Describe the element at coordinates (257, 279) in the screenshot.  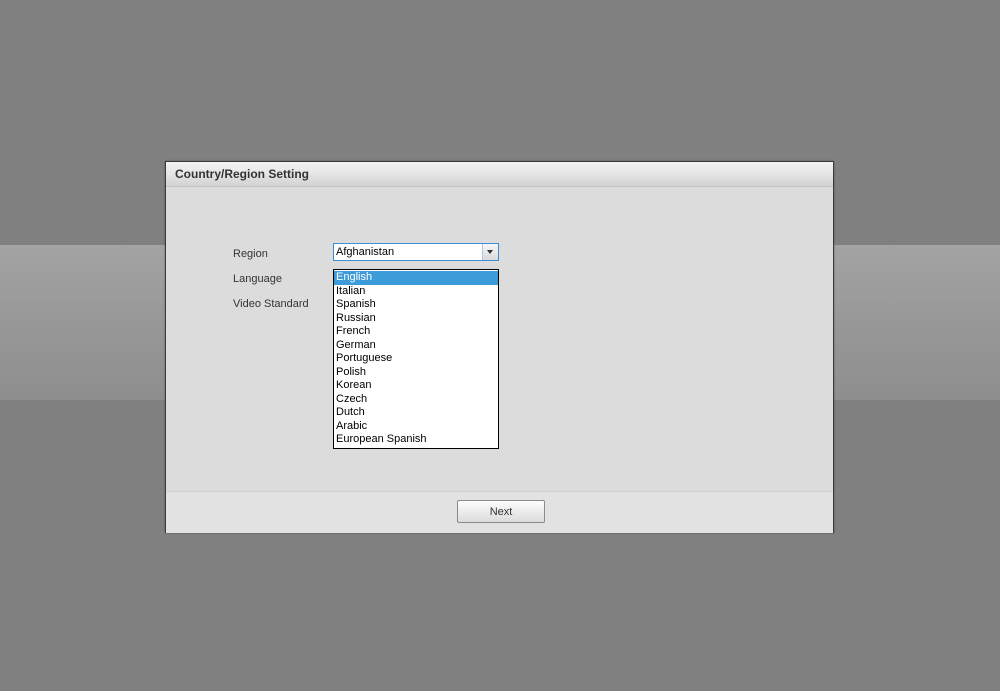
I see `language-label: Language` at that location.